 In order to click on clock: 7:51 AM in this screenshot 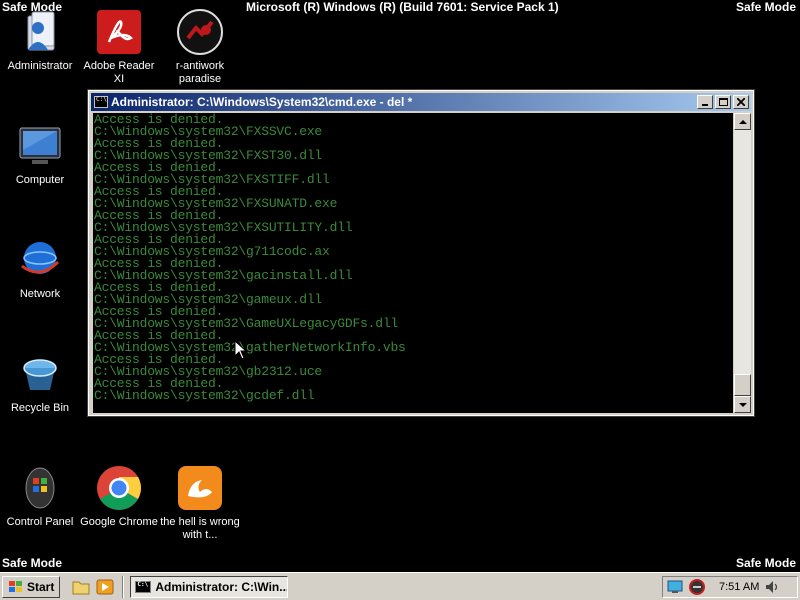, I will do `click(739, 587)`.